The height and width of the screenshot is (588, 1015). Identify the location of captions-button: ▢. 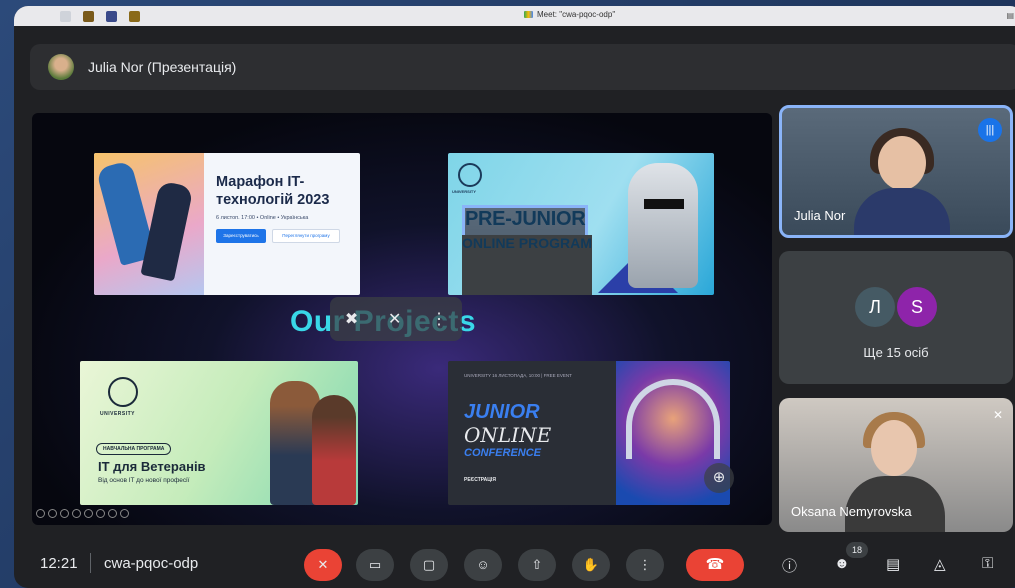
(429, 565).